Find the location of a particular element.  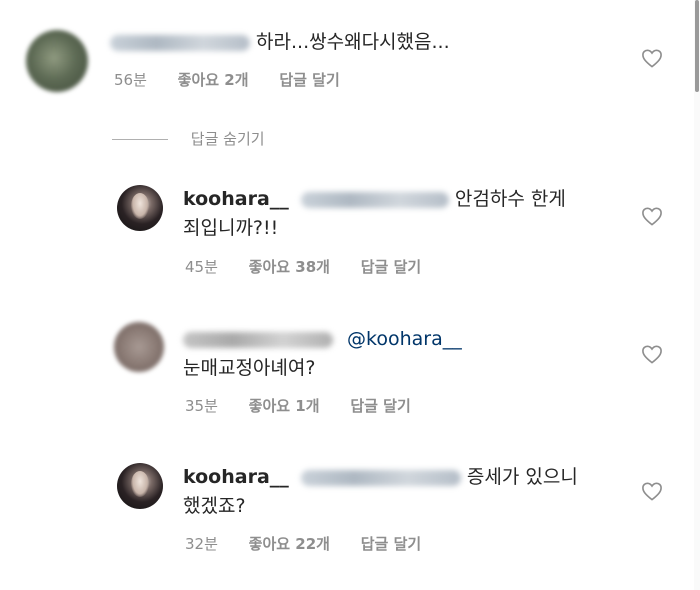

reply-text: koohara__ 증세가 있으니 is located at coordinates (380, 477).